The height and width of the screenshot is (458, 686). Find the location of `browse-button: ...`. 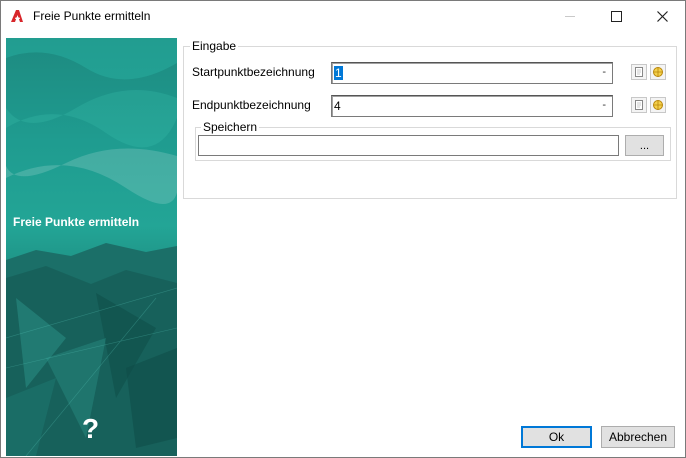

browse-button: ... is located at coordinates (644, 145).